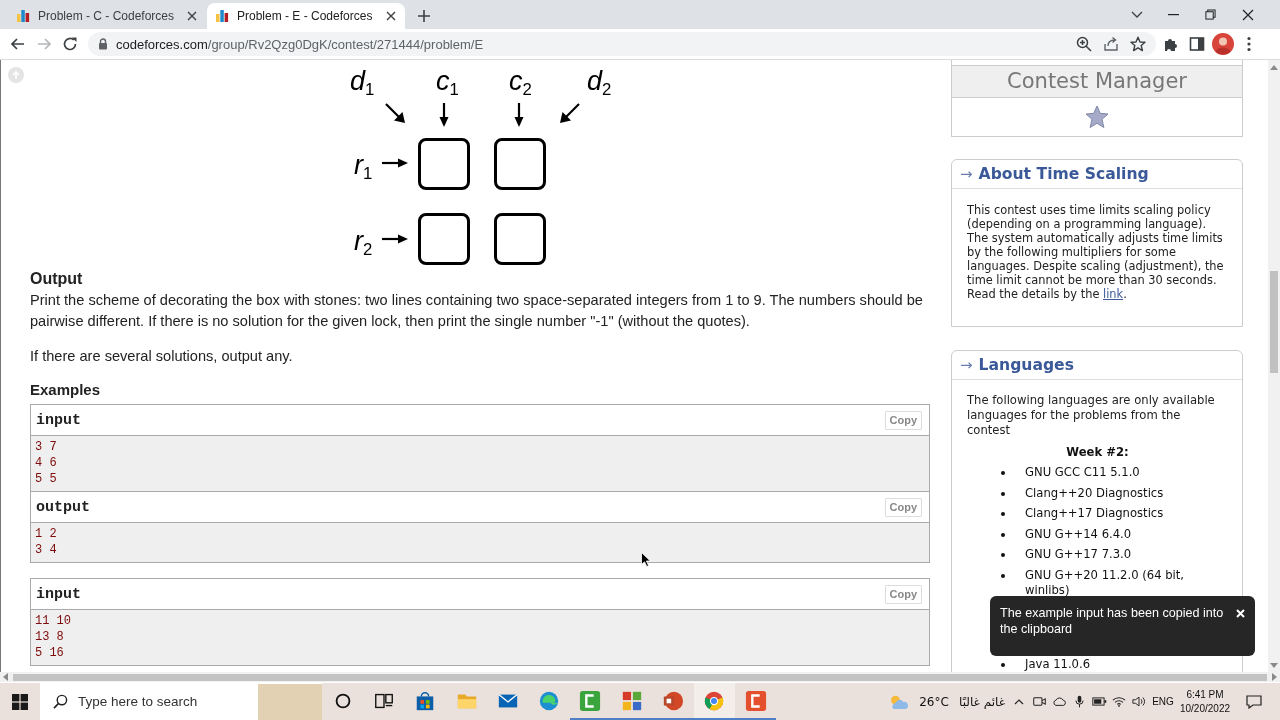 The image size is (1280, 720). What do you see at coordinates (755, 700) in the screenshot?
I see `bracket-tile-icon` at bounding box center [755, 700].